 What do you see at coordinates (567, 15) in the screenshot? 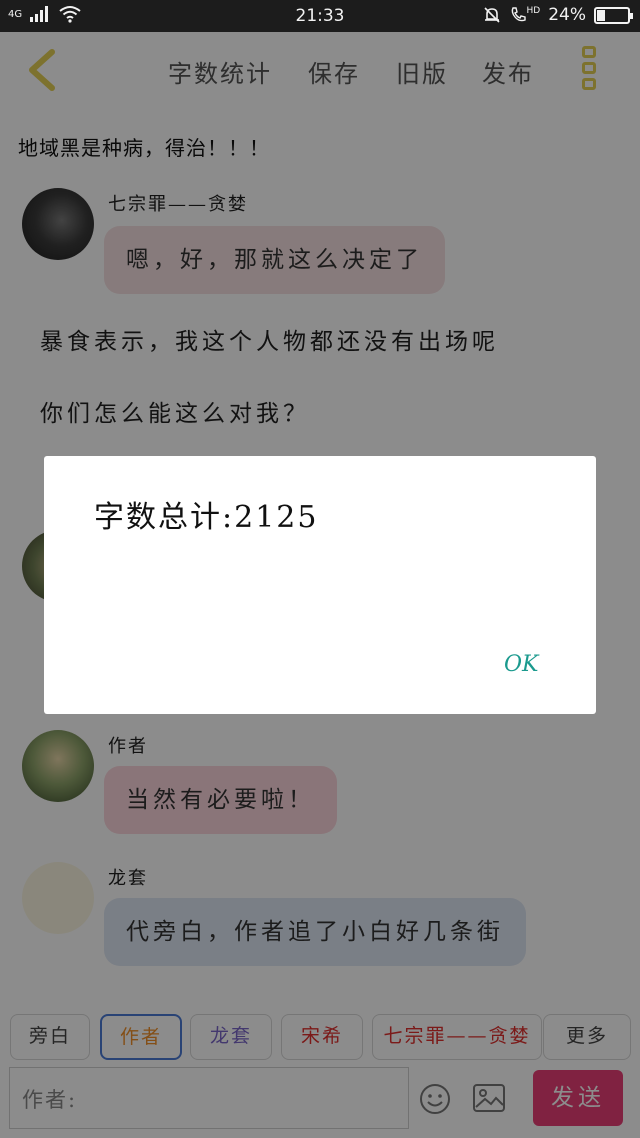
I see `battery-percent: 24%` at bounding box center [567, 15].